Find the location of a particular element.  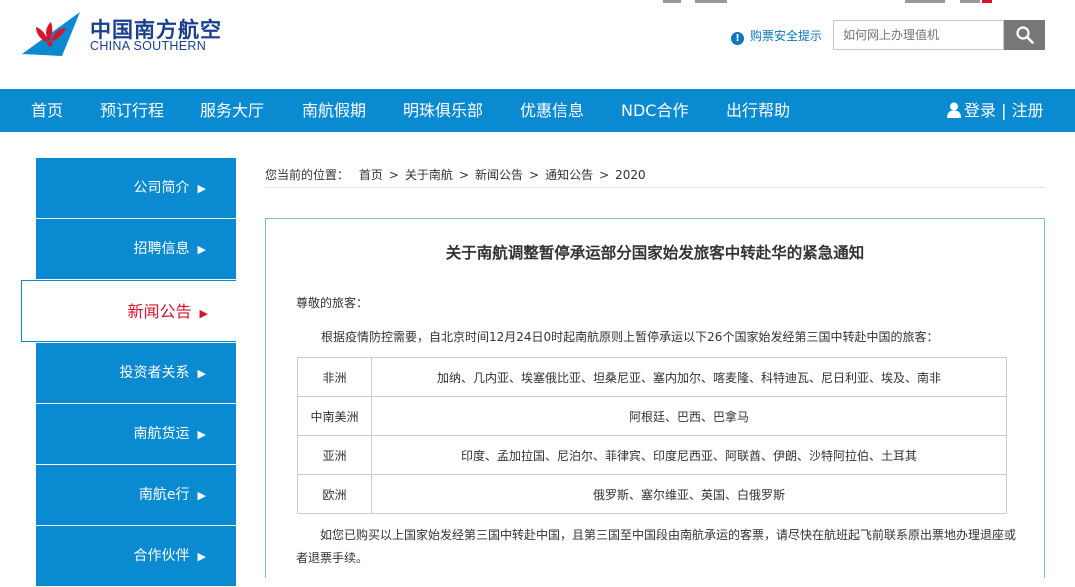

search-button is located at coordinates (1024, 35).